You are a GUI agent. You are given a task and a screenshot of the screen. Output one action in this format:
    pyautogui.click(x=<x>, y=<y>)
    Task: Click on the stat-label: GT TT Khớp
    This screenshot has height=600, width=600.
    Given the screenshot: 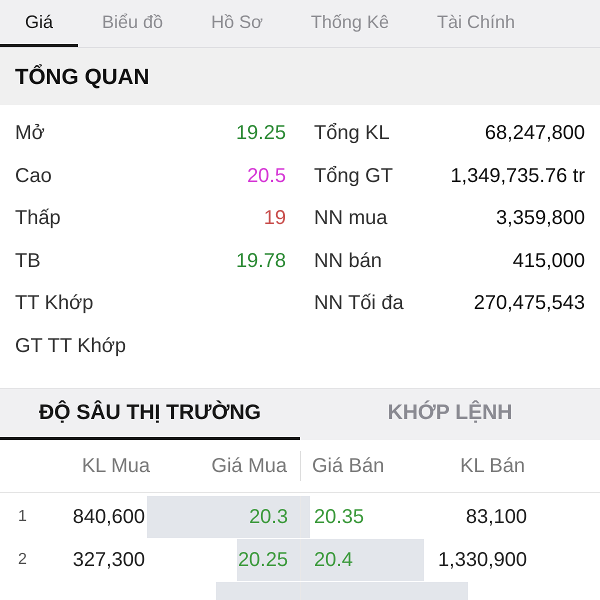 What is the action you would take?
    pyautogui.click(x=70, y=346)
    